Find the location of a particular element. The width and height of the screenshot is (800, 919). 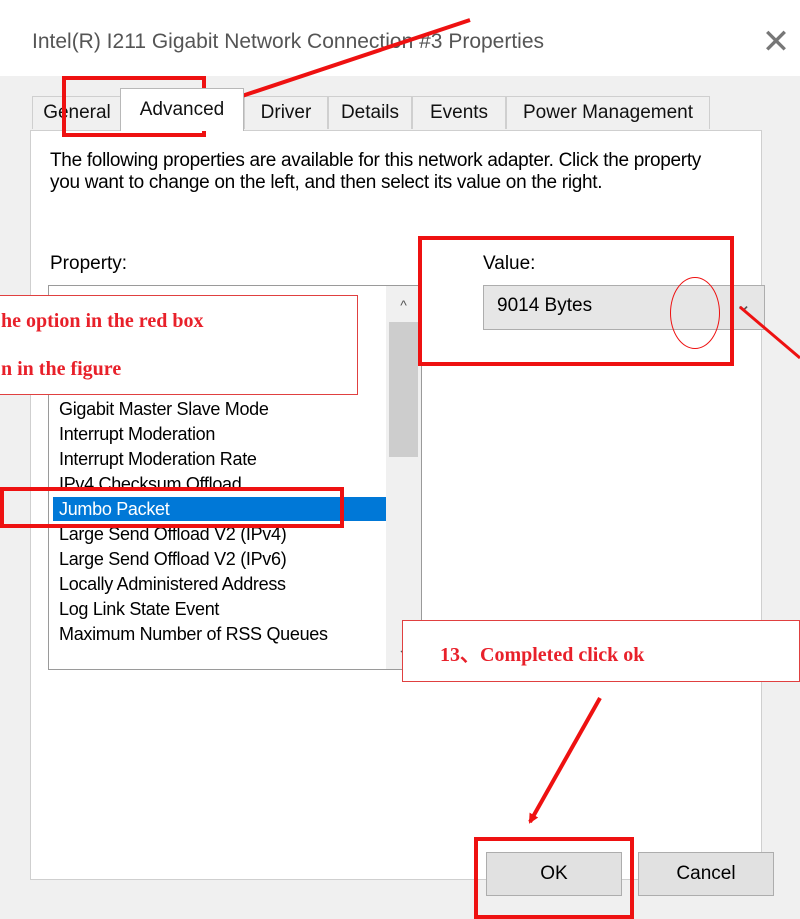

arrow-from-circle is located at coordinates (769, 332).